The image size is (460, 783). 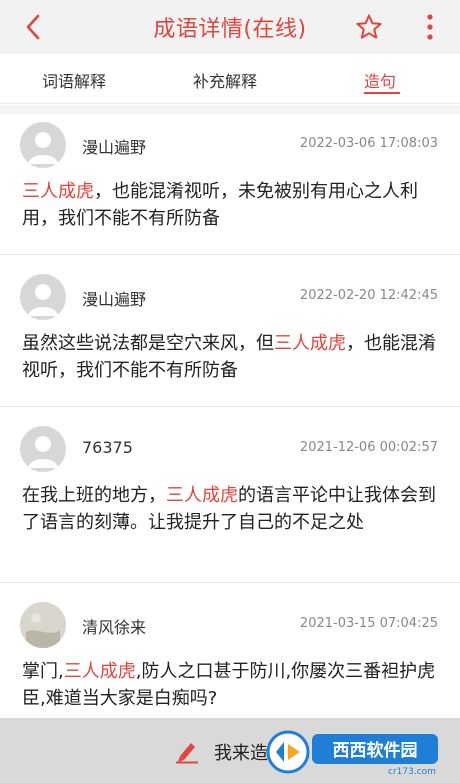 I want to click on tab-word-explanation: 词语解释, so click(x=74, y=80).